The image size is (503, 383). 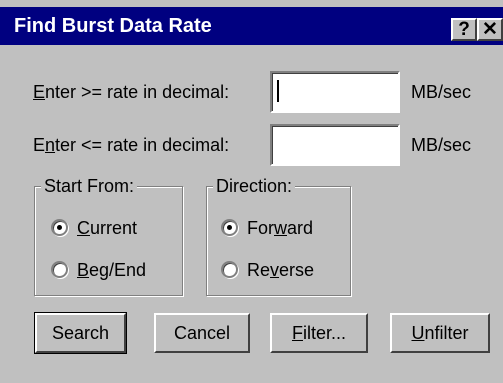 I want to click on close-button: ✕, so click(x=490, y=29).